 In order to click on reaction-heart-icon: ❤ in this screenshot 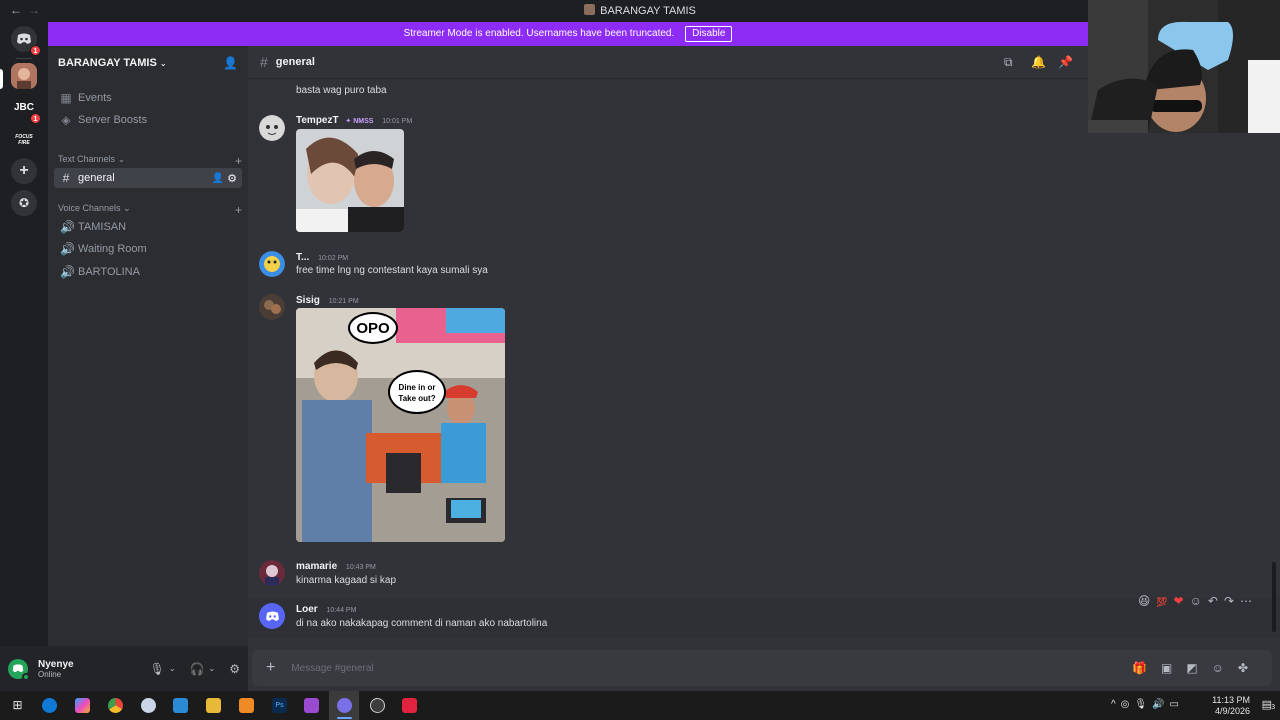, I will do `click(1182, 601)`.